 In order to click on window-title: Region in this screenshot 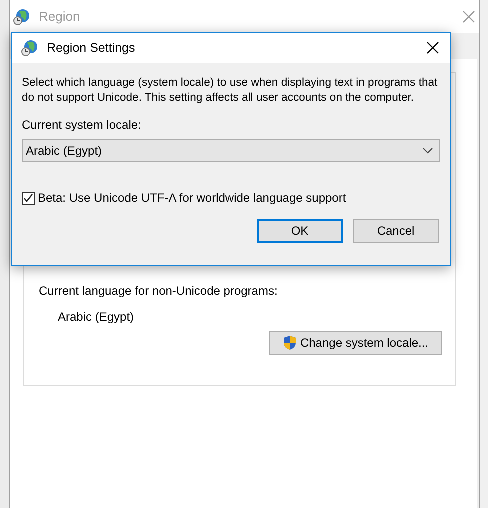, I will do `click(59, 17)`.